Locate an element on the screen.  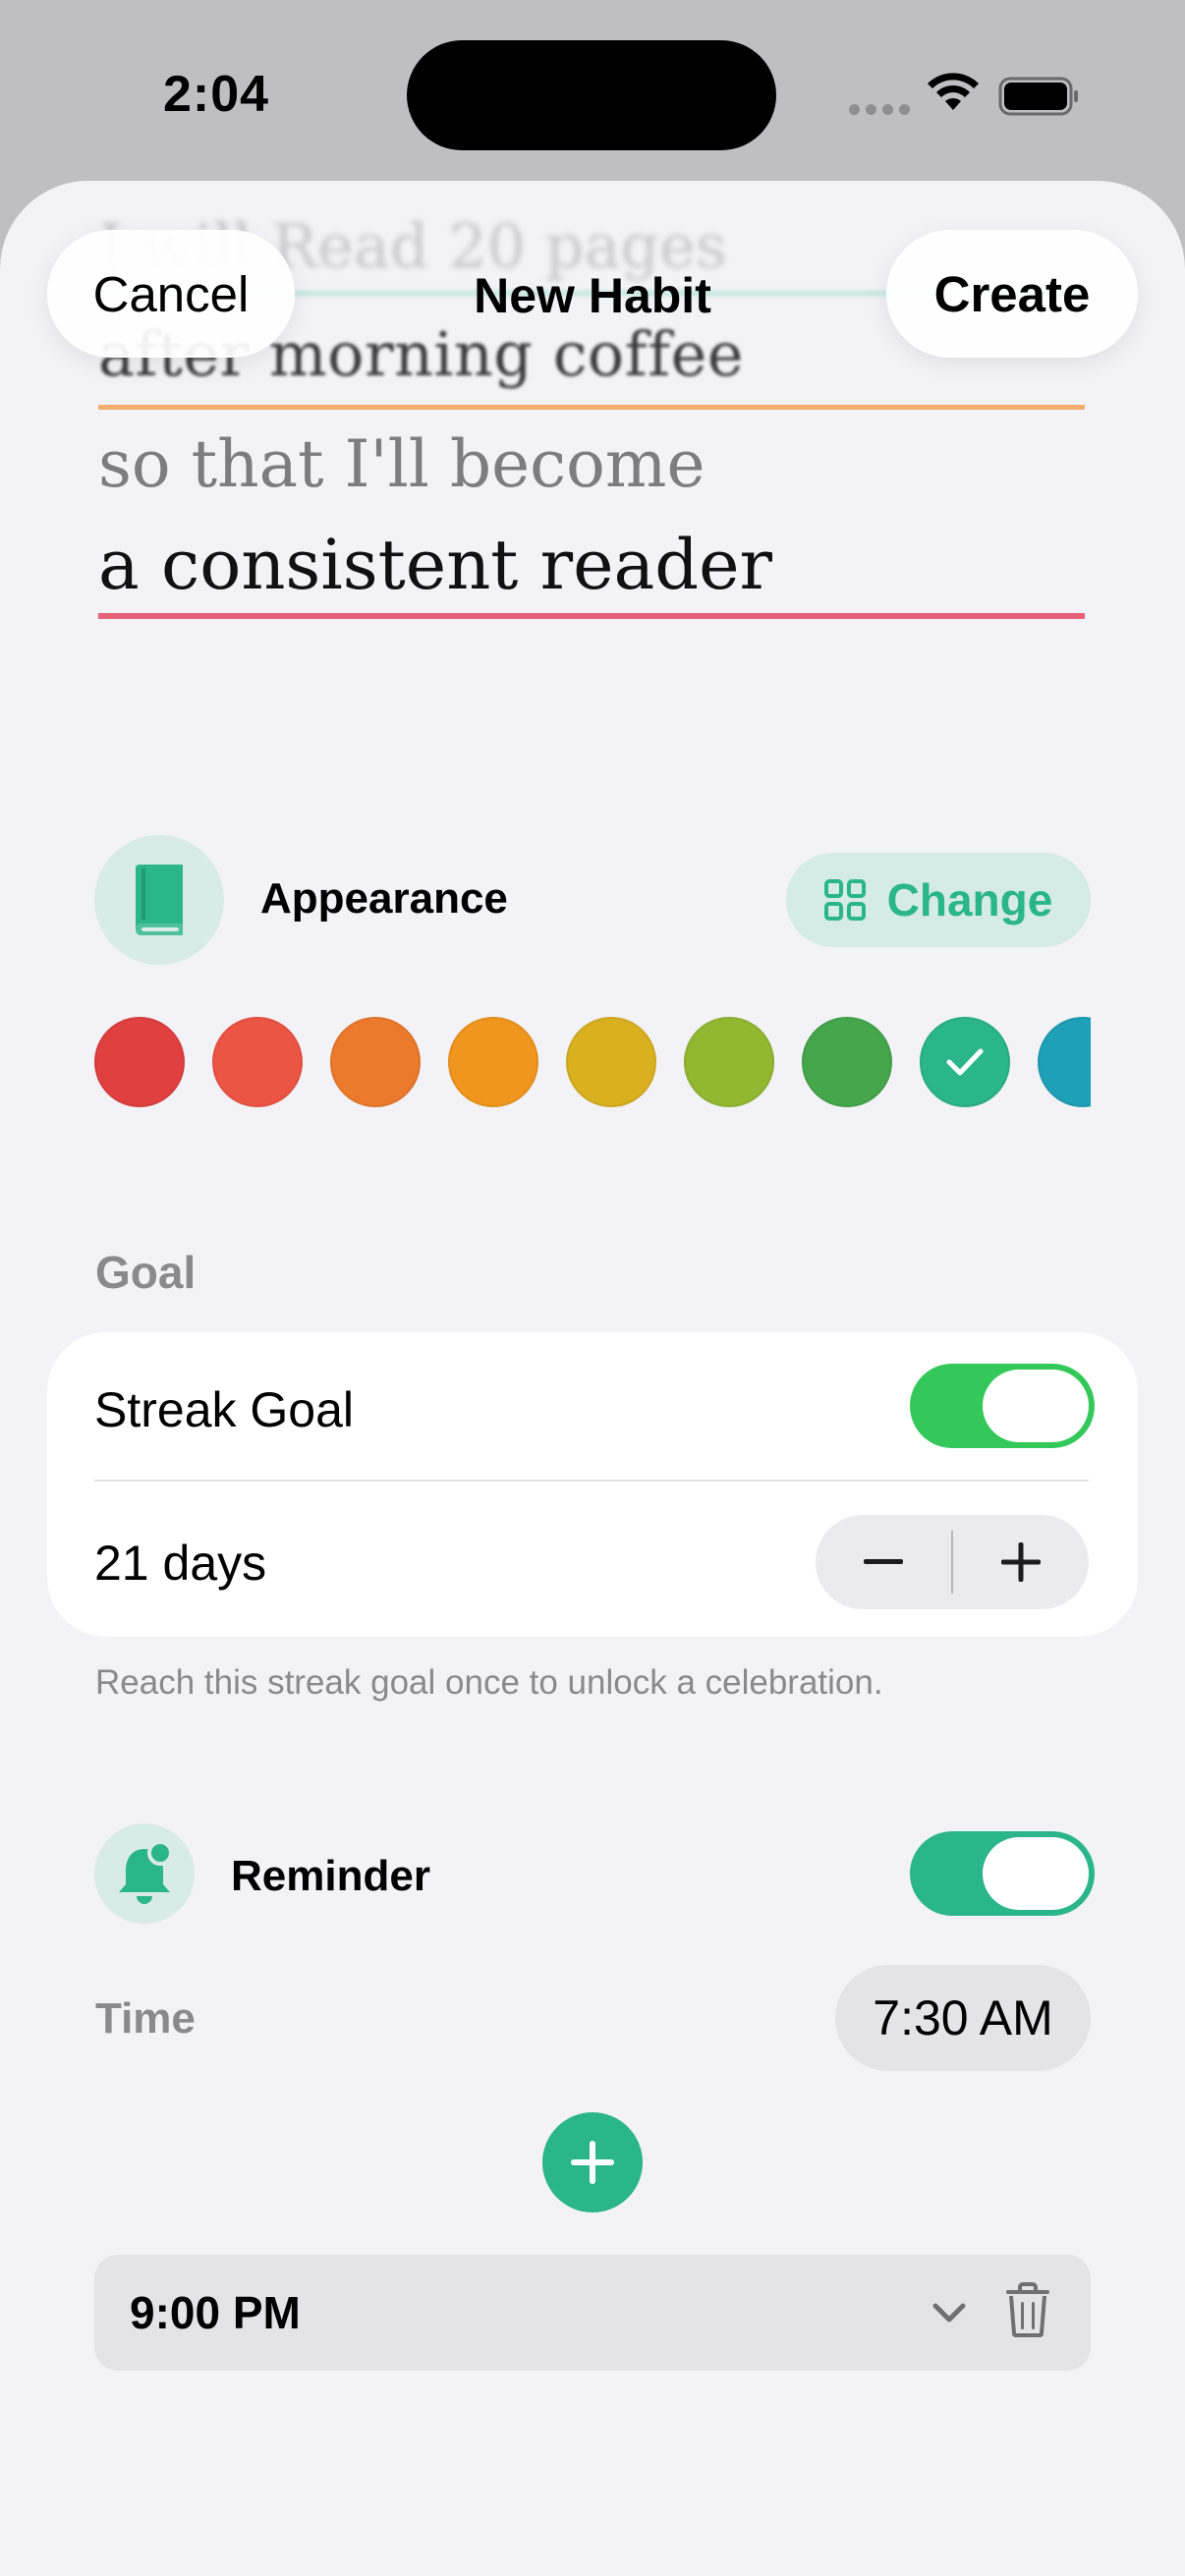
bell-badge-icon is located at coordinates (146, 1872).